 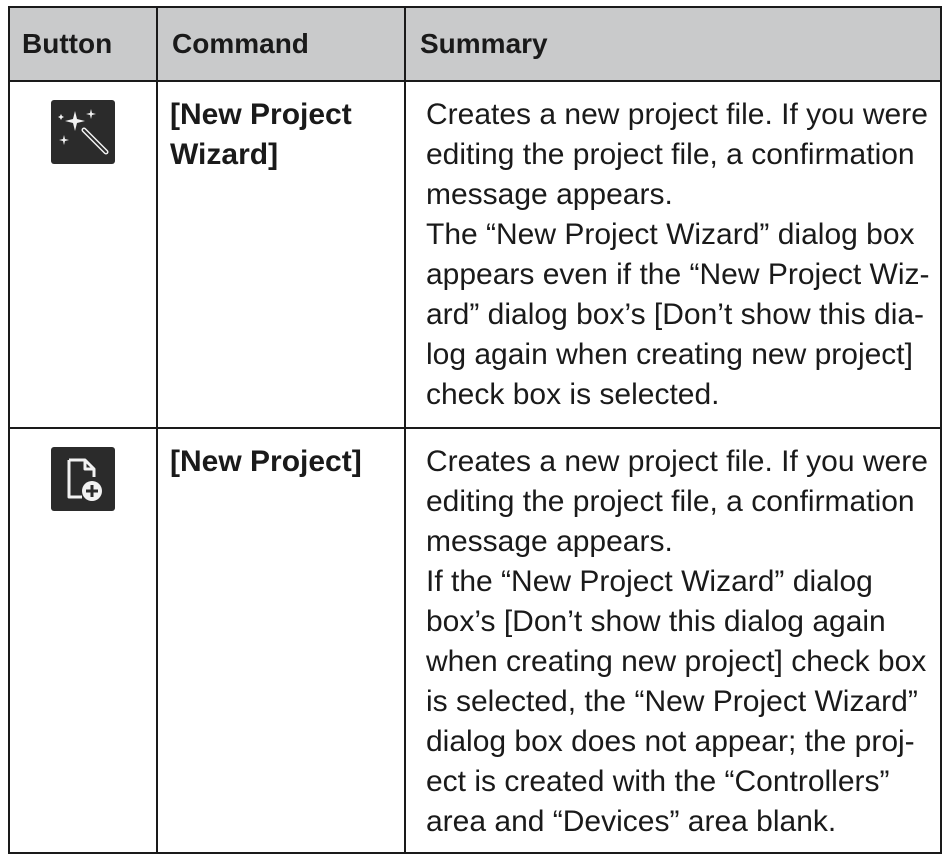 I want to click on header-summary: Summary, so click(x=673, y=44).